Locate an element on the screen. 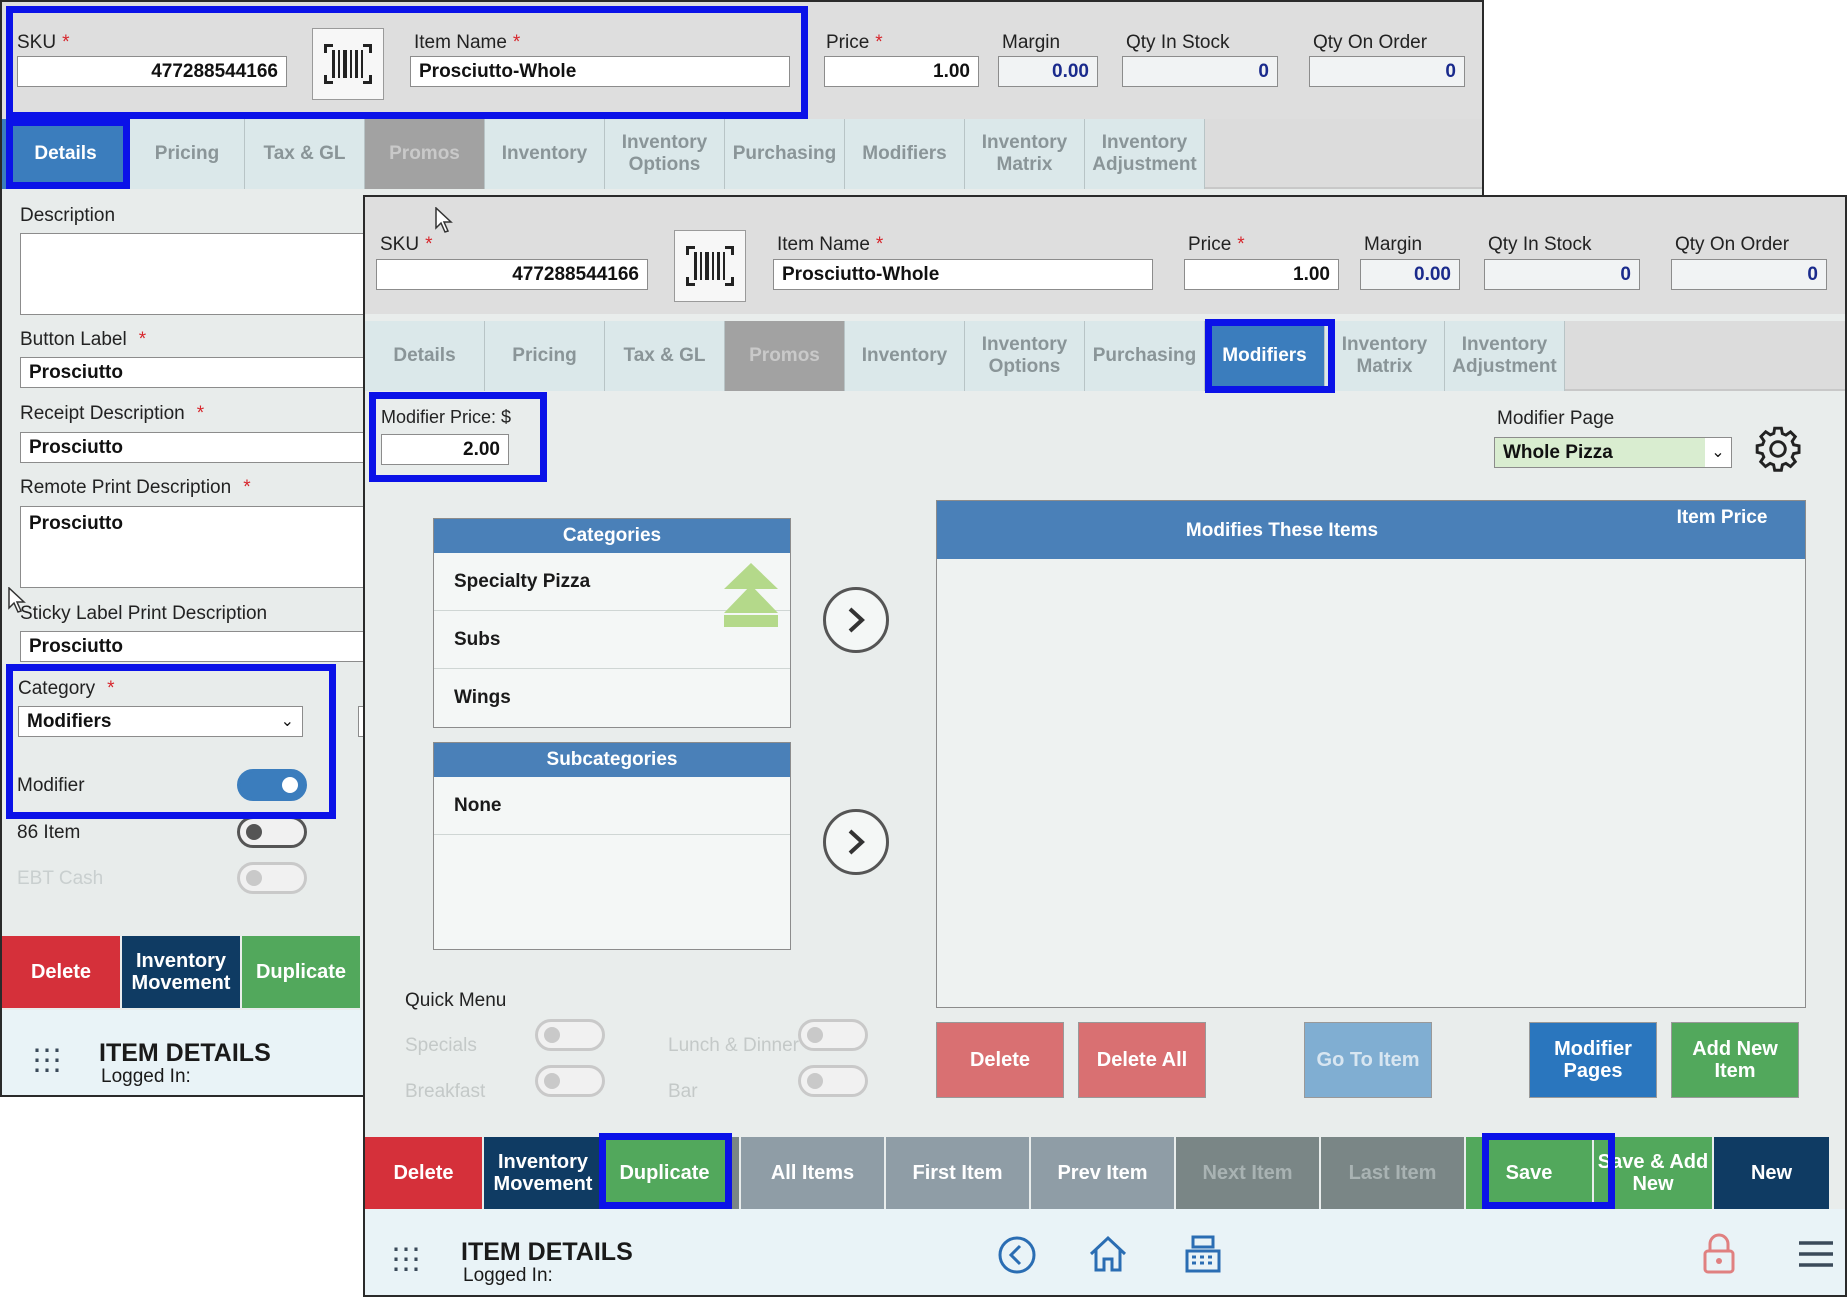 This screenshot has height=1297, width=1847. add-category-arrow-button is located at coordinates (856, 620).